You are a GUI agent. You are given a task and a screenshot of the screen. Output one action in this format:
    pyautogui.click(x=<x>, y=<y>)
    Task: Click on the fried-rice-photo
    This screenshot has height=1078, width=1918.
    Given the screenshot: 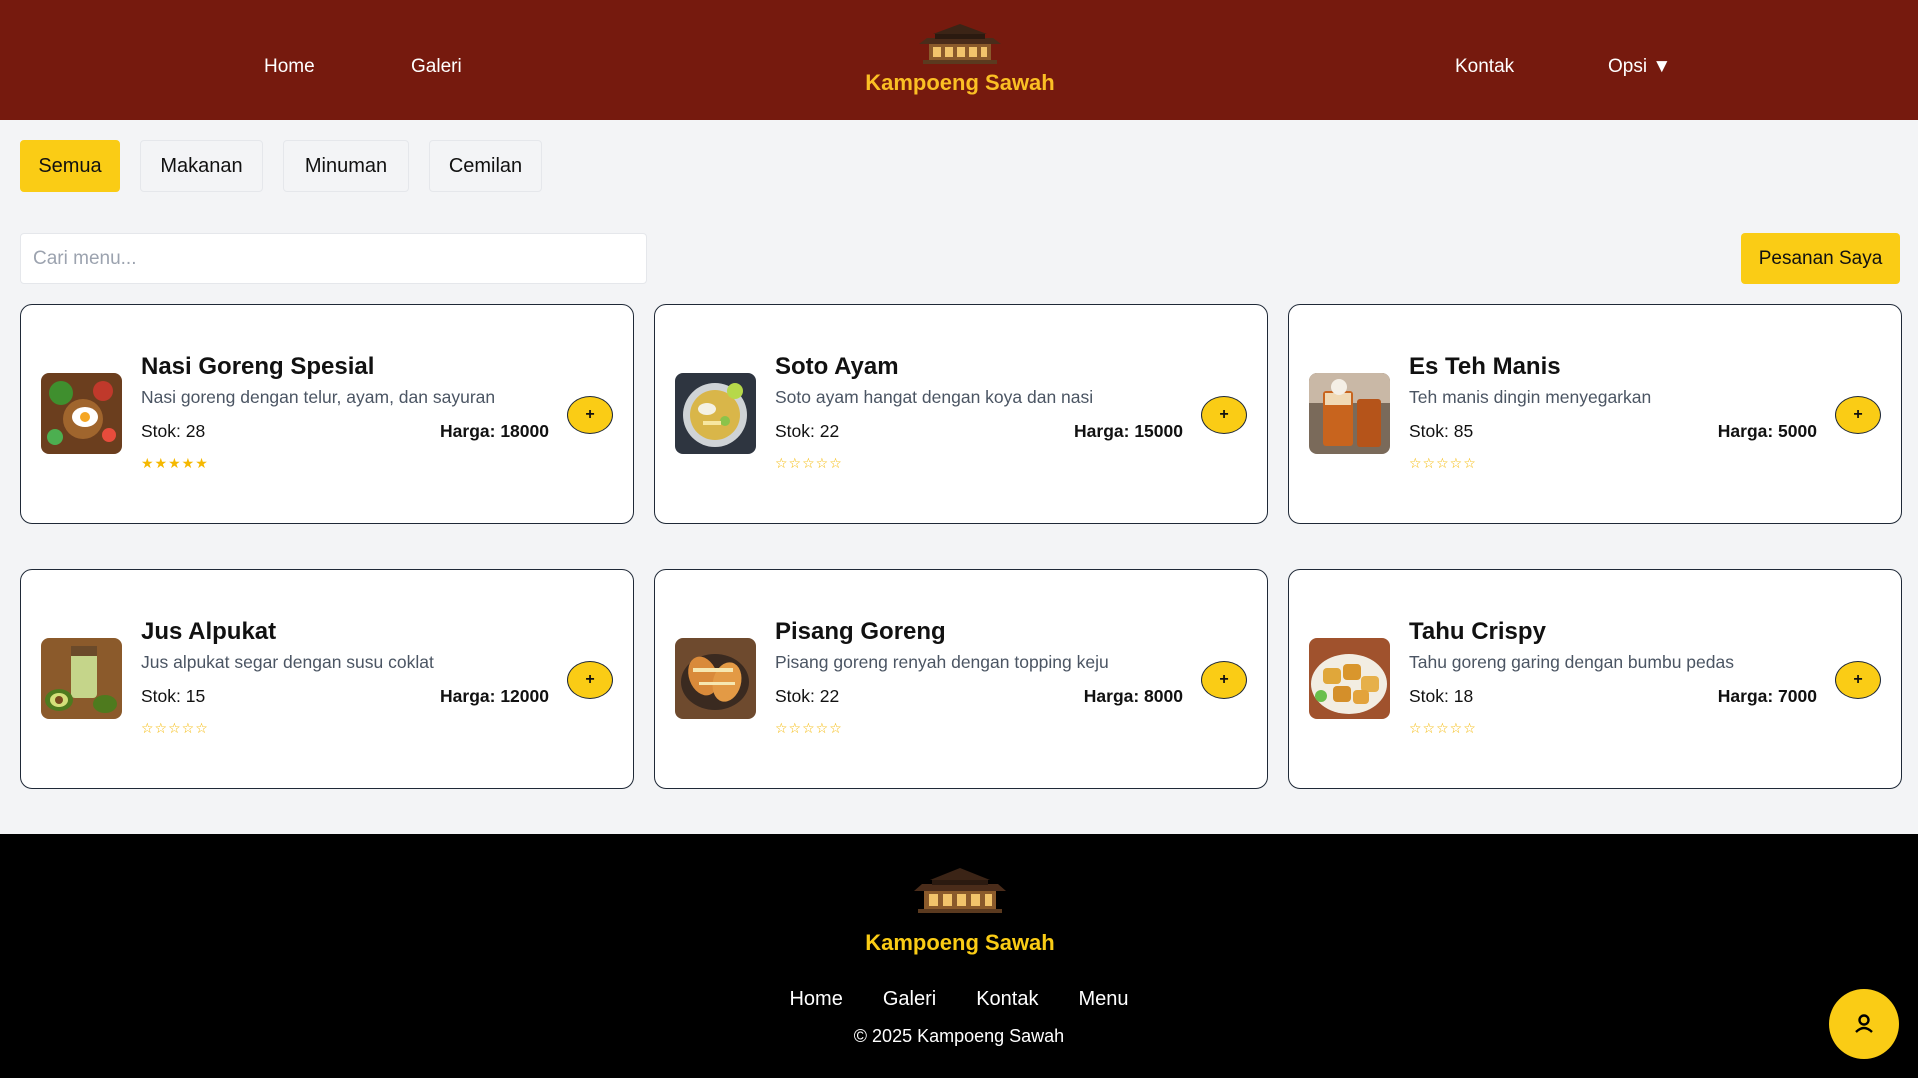 What is the action you would take?
    pyautogui.click(x=81, y=413)
    